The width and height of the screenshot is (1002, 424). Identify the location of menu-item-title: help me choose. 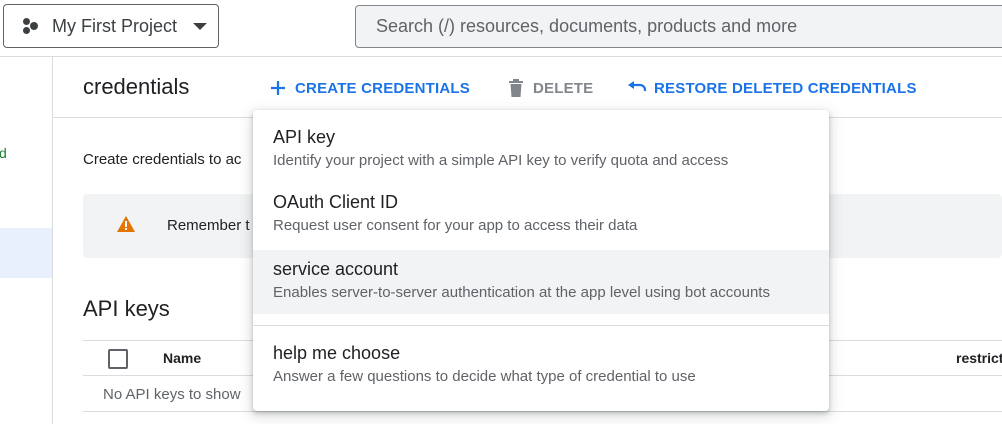
(337, 353).